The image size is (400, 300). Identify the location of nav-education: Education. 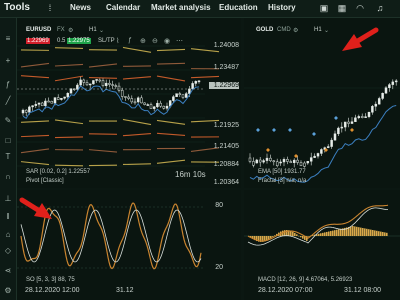
(238, 7).